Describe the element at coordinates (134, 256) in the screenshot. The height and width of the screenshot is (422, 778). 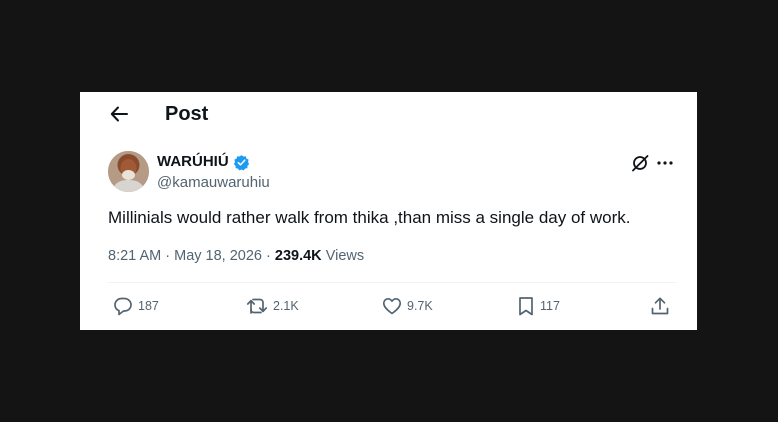
I see `post-time: 8:21 AM` at that location.